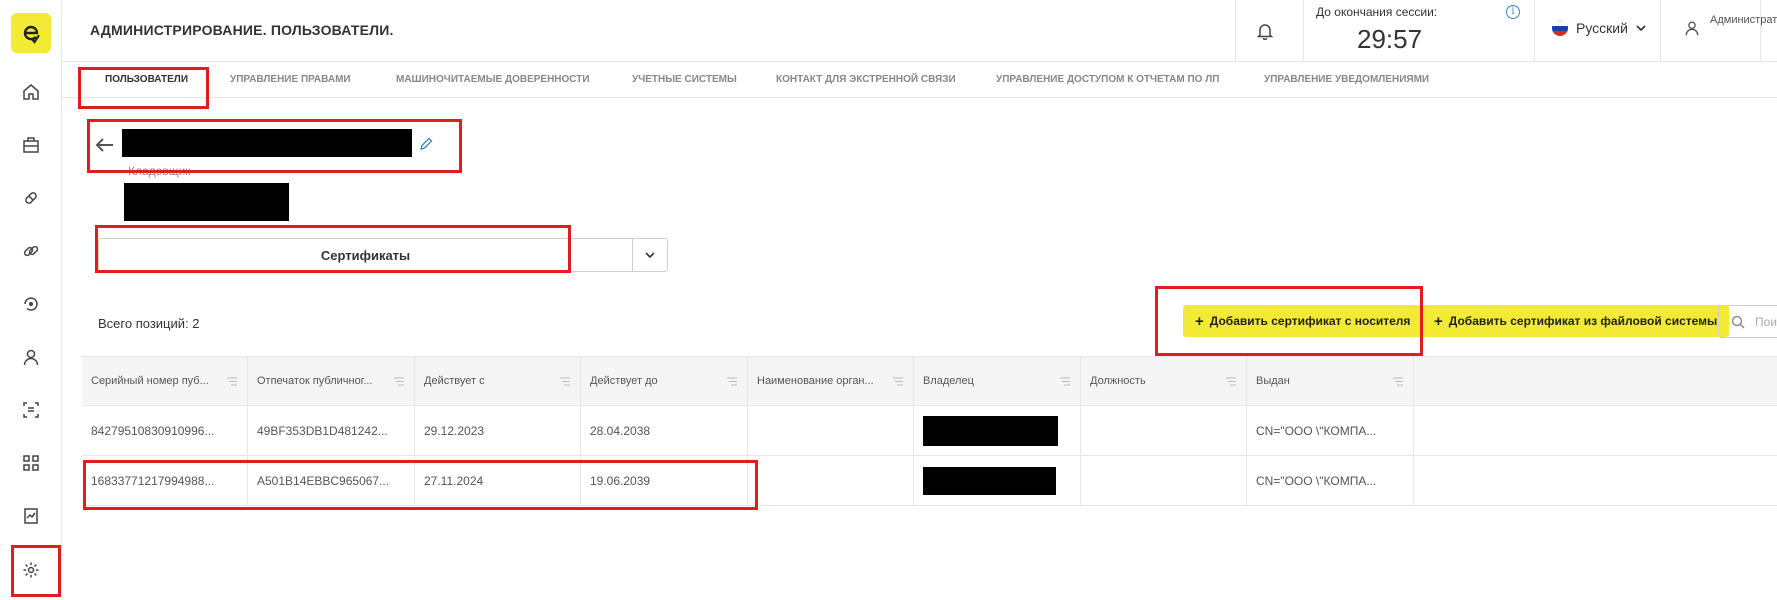 Image resolution: width=1777 pixels, height=600 pixels. What do you see at coordinates (997, 430) in the screenshot?
I see `cell-owner` at bounding box center [997, 430].